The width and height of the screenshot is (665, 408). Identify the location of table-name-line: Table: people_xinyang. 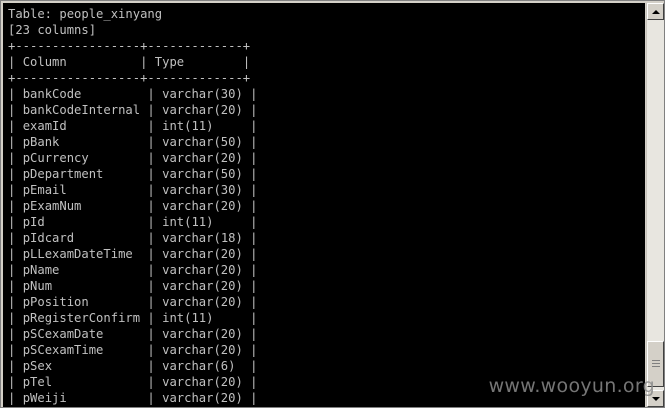
(85, 14).